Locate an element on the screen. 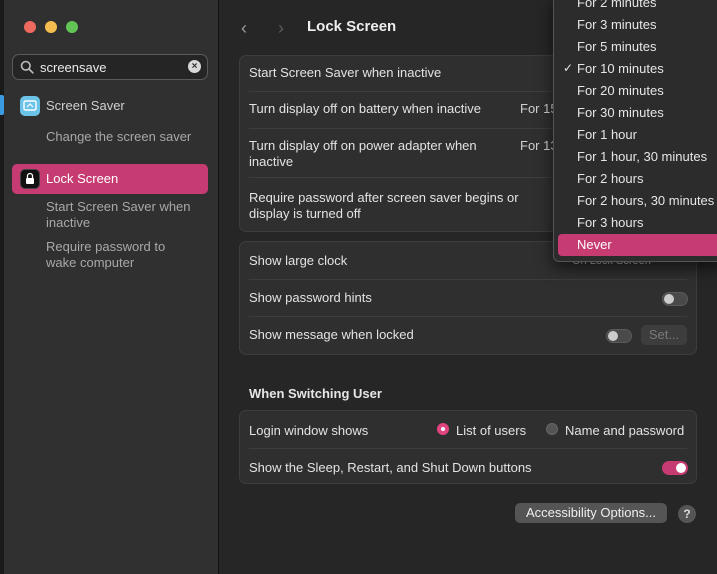  message-locked-toggle is located at coordinates (619, 336).